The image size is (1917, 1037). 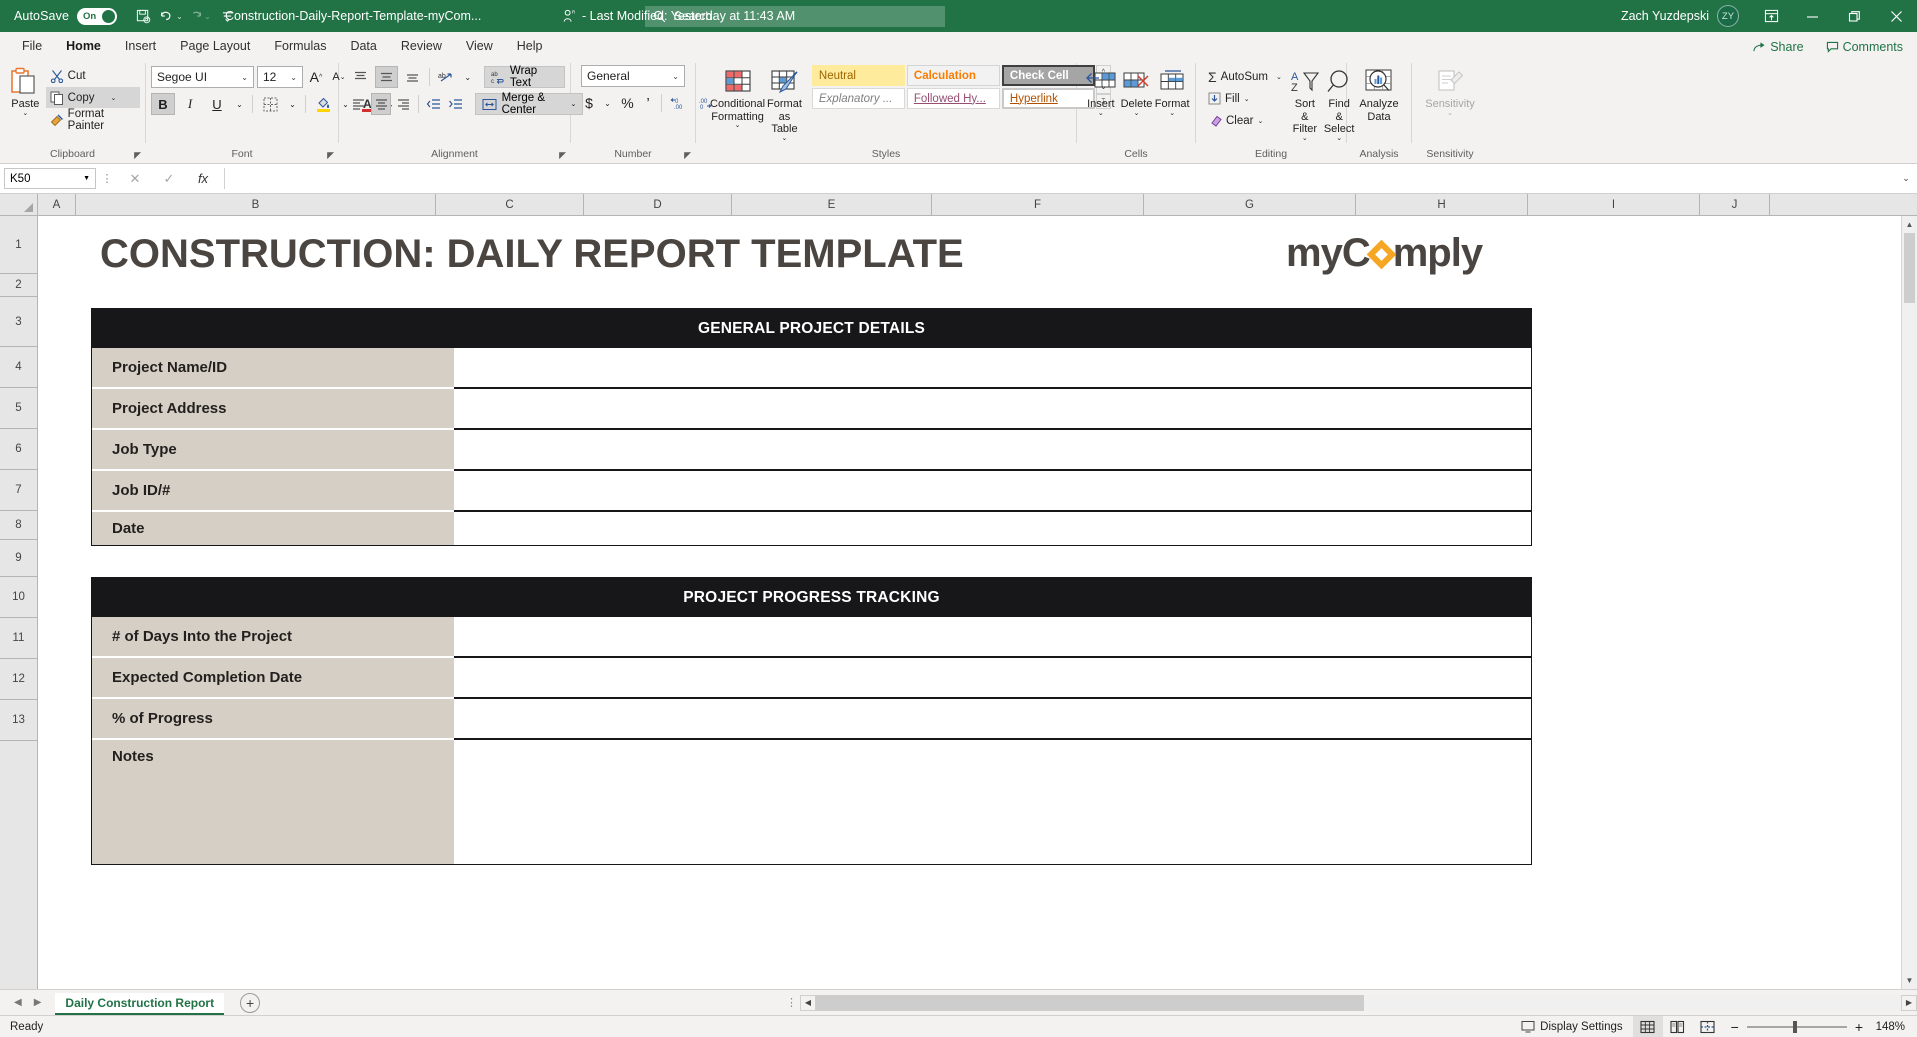 What do you see at coordinates (589, 103) in the screenshot?
I see `currency-format-icon: $` at bounding box center [589, 103].